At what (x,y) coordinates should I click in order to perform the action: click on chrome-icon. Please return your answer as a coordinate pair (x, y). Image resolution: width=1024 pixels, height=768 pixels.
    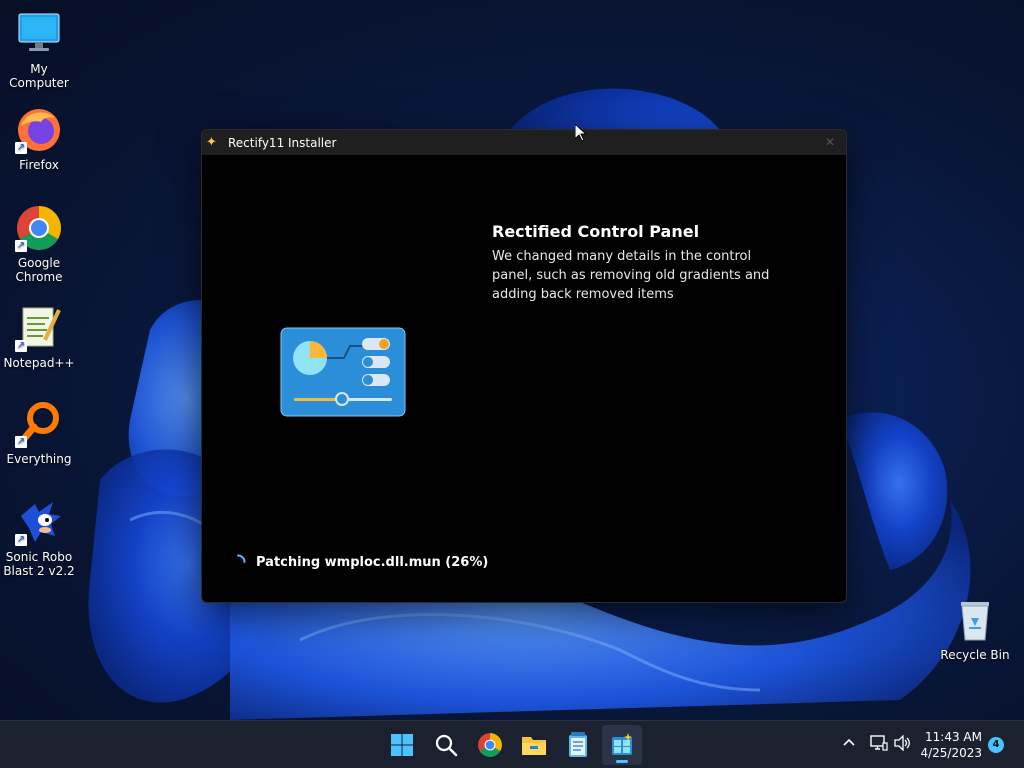
    Looking at the image, I should click on (490, 745).